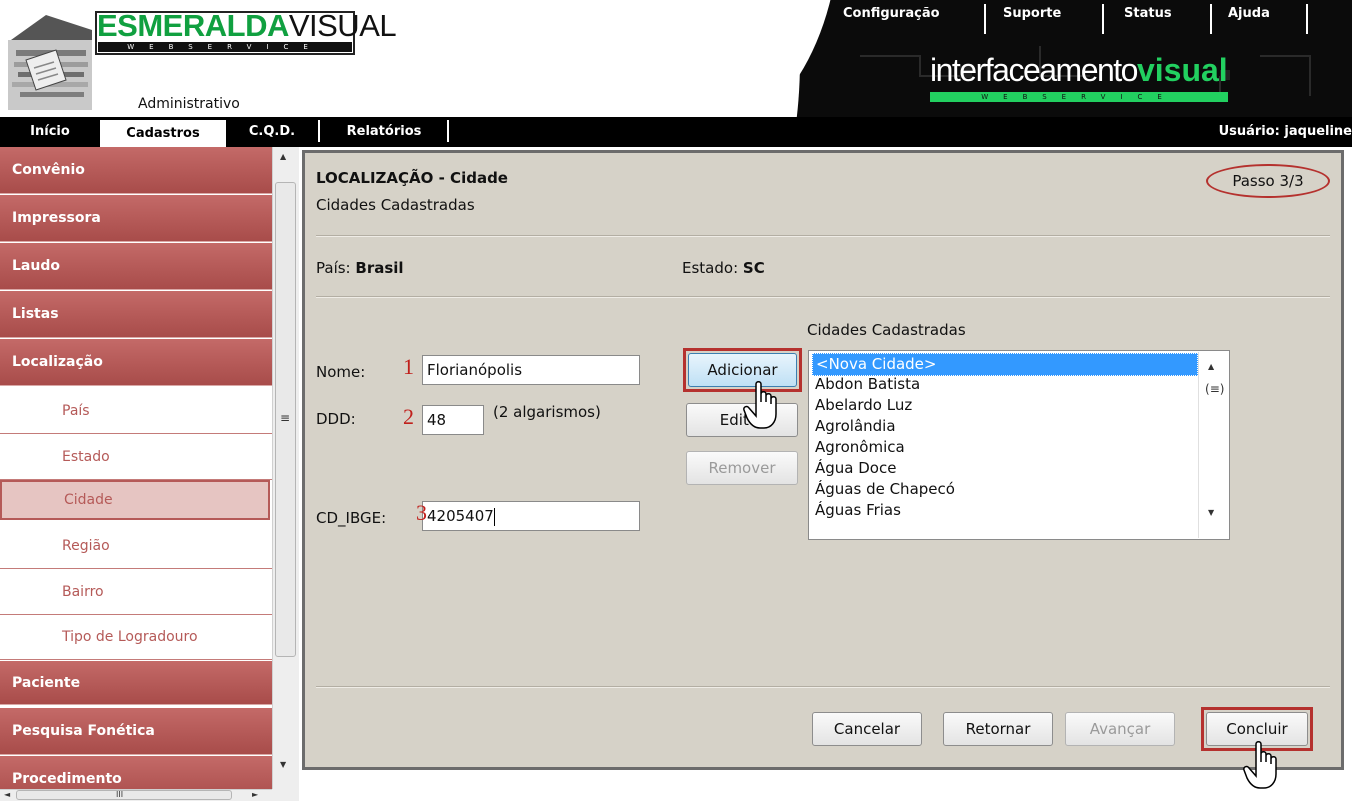  What do you see at coordinates (1148, 13) in the screenshot?
I see `top-link-status: Status` at bounding box center [1148, 13].